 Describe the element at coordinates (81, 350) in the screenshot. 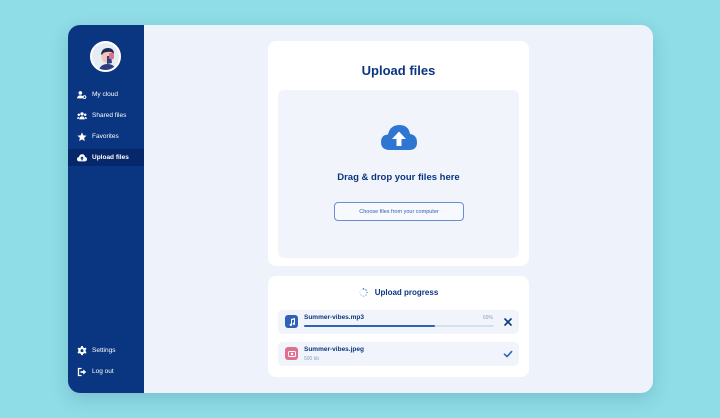

I see `gear-icon` at that location.